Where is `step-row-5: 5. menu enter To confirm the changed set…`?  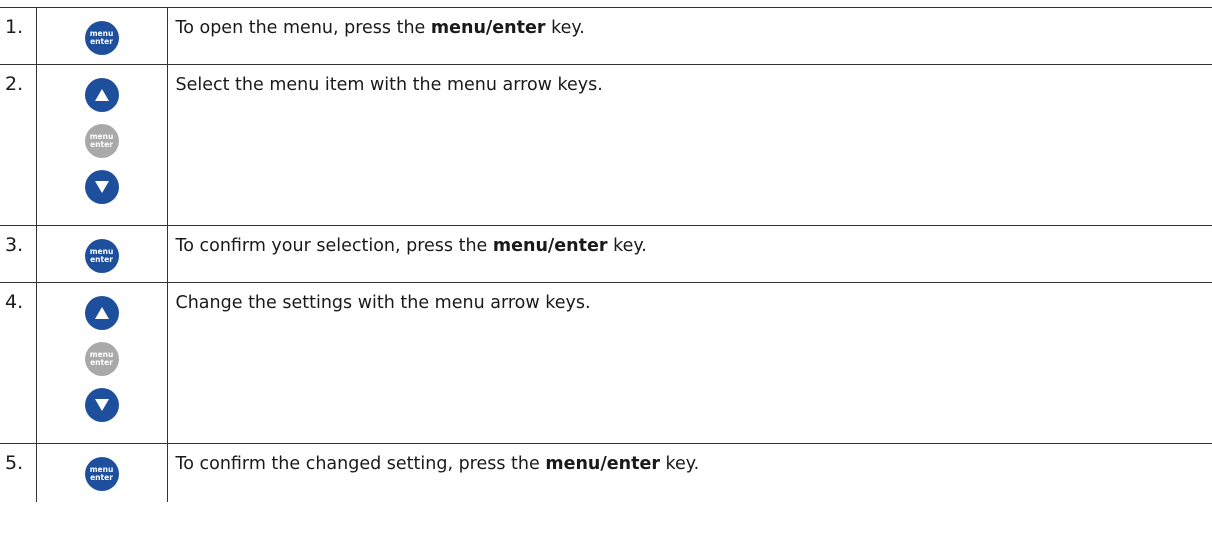 step-row-5: 5. menu enter To confirm the changed set… is located at coordinates (606, 472).